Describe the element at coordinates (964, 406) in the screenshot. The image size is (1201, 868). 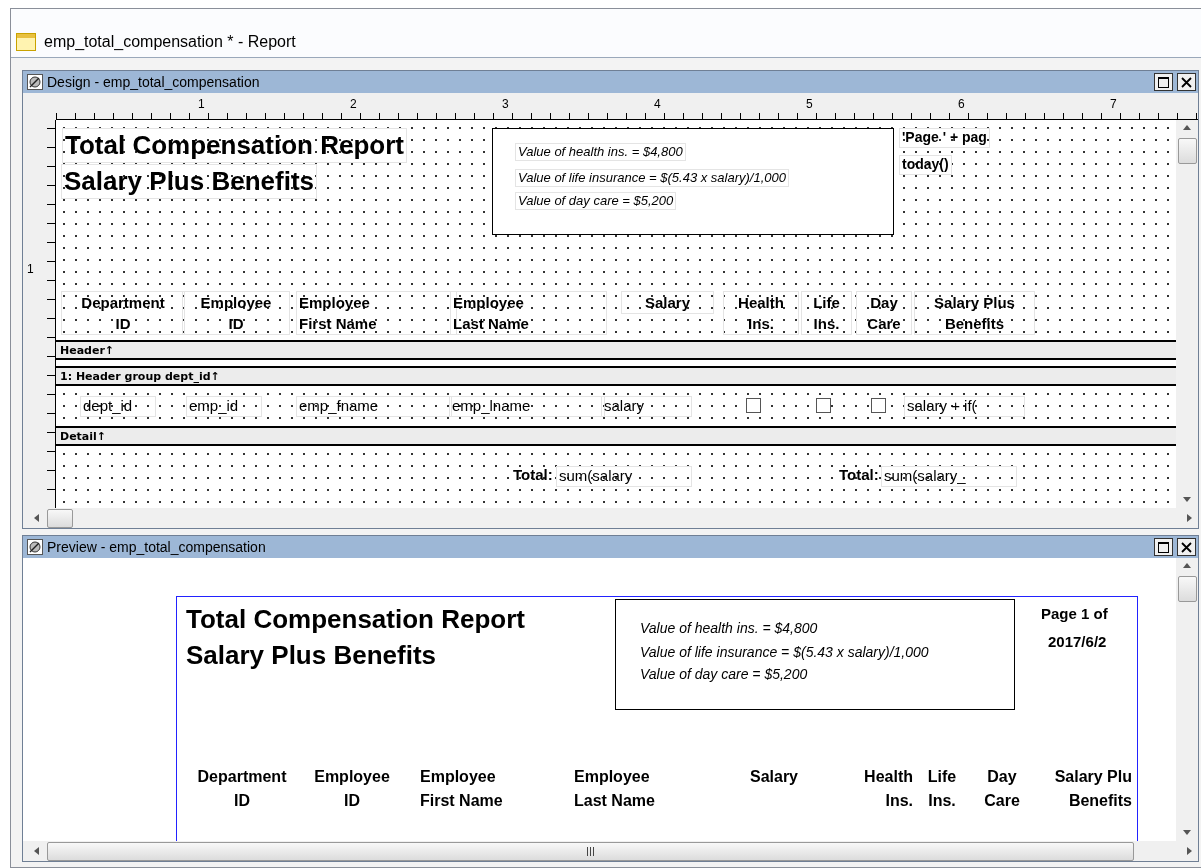
I see `field: salary + if(` at that location.